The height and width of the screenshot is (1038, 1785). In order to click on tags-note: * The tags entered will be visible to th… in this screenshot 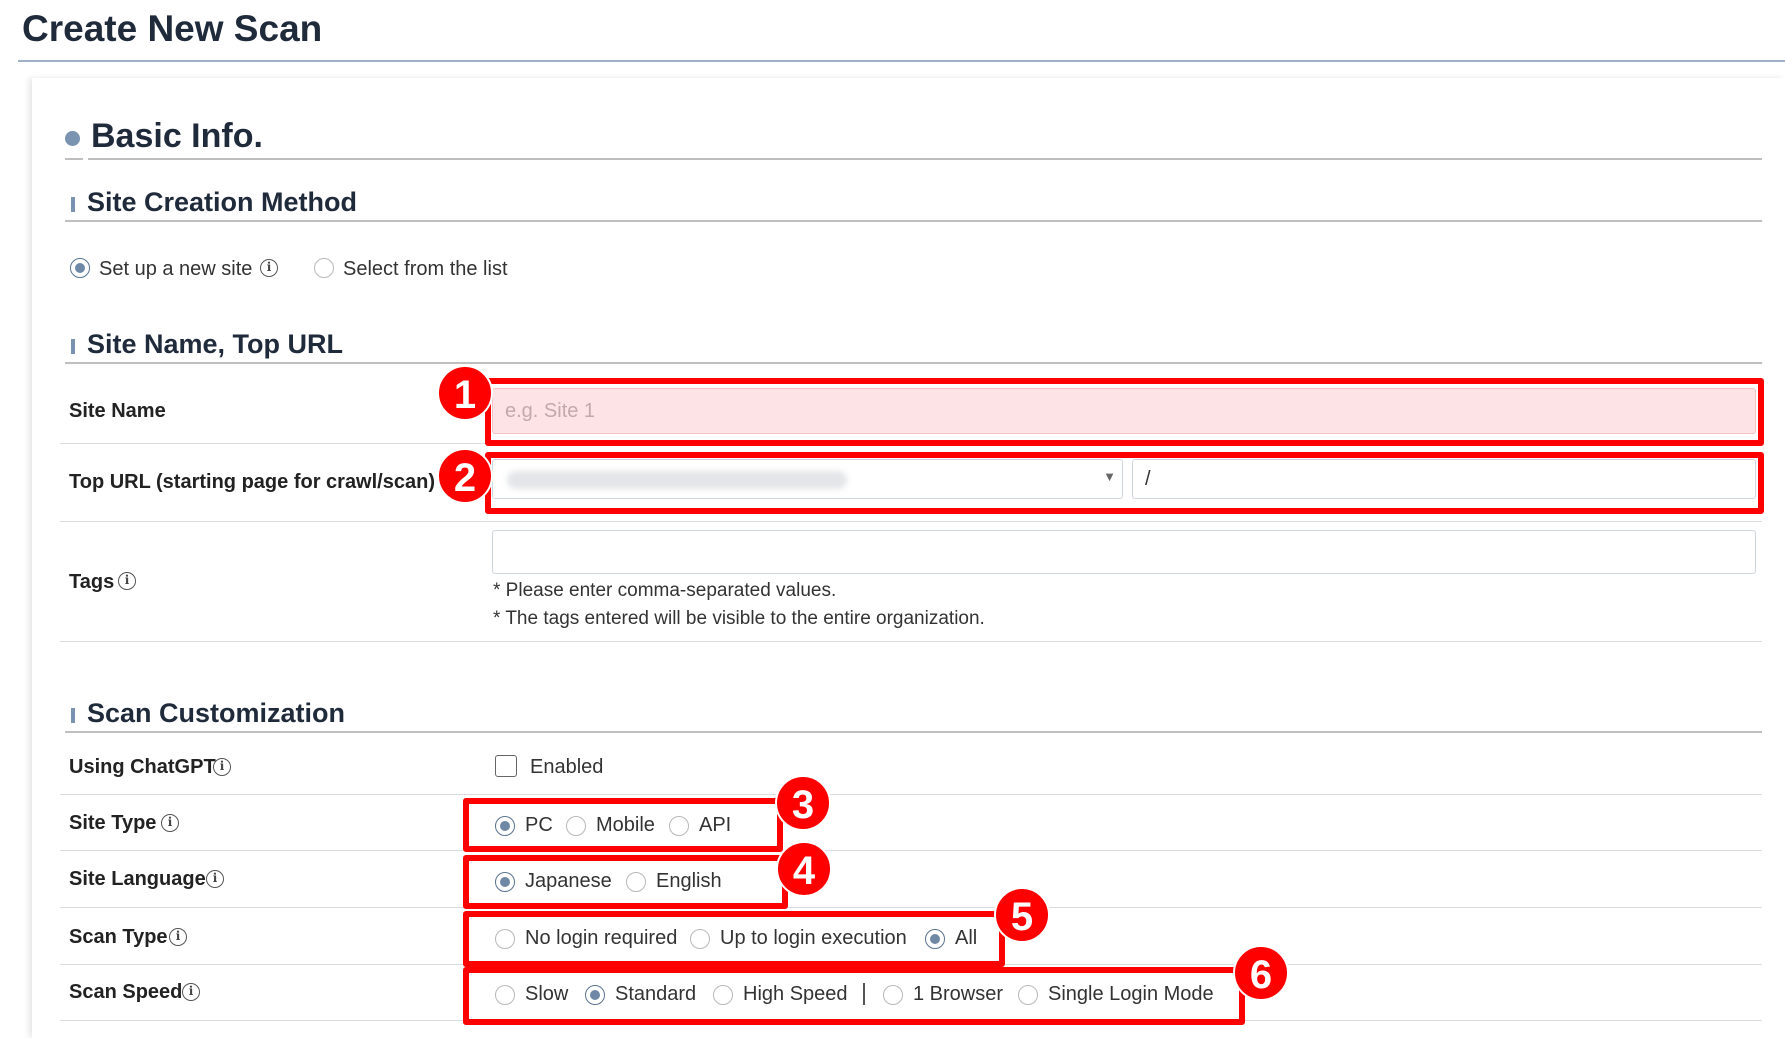, I will do `click(739, 618)`.